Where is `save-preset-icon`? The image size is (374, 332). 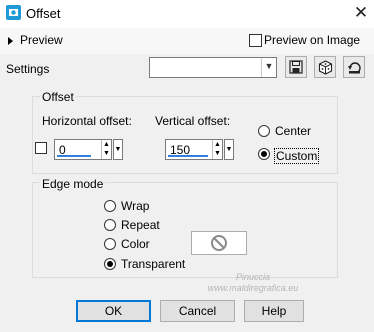
save-preset-icon is located at coordinates (296, 67).